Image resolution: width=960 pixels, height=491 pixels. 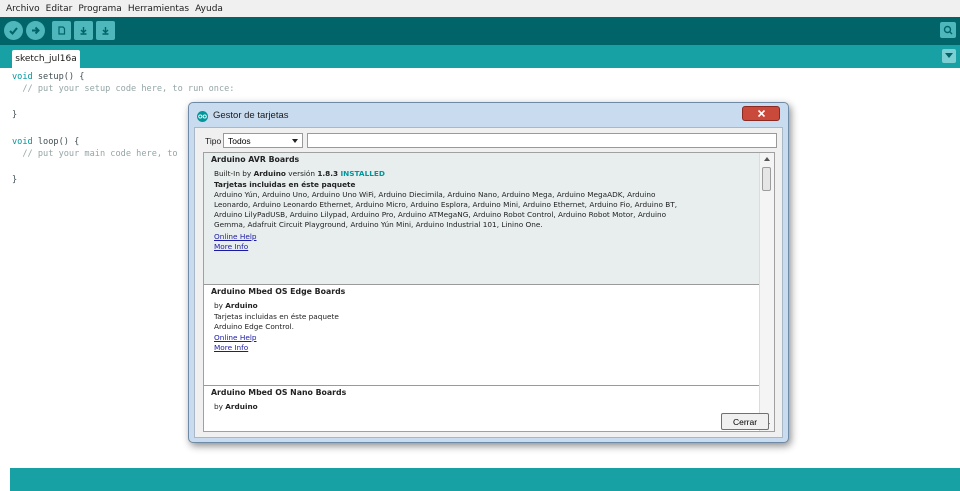 What do you see at coordinates (949, 56) in the screenshot?
I see `tab-menu-icon` at bounding box center [949, 56].